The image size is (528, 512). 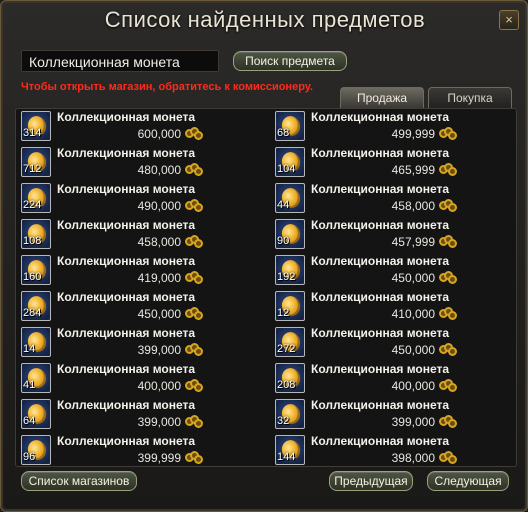 I want to click on item-quantity: 108, so click(x=32, y=241).